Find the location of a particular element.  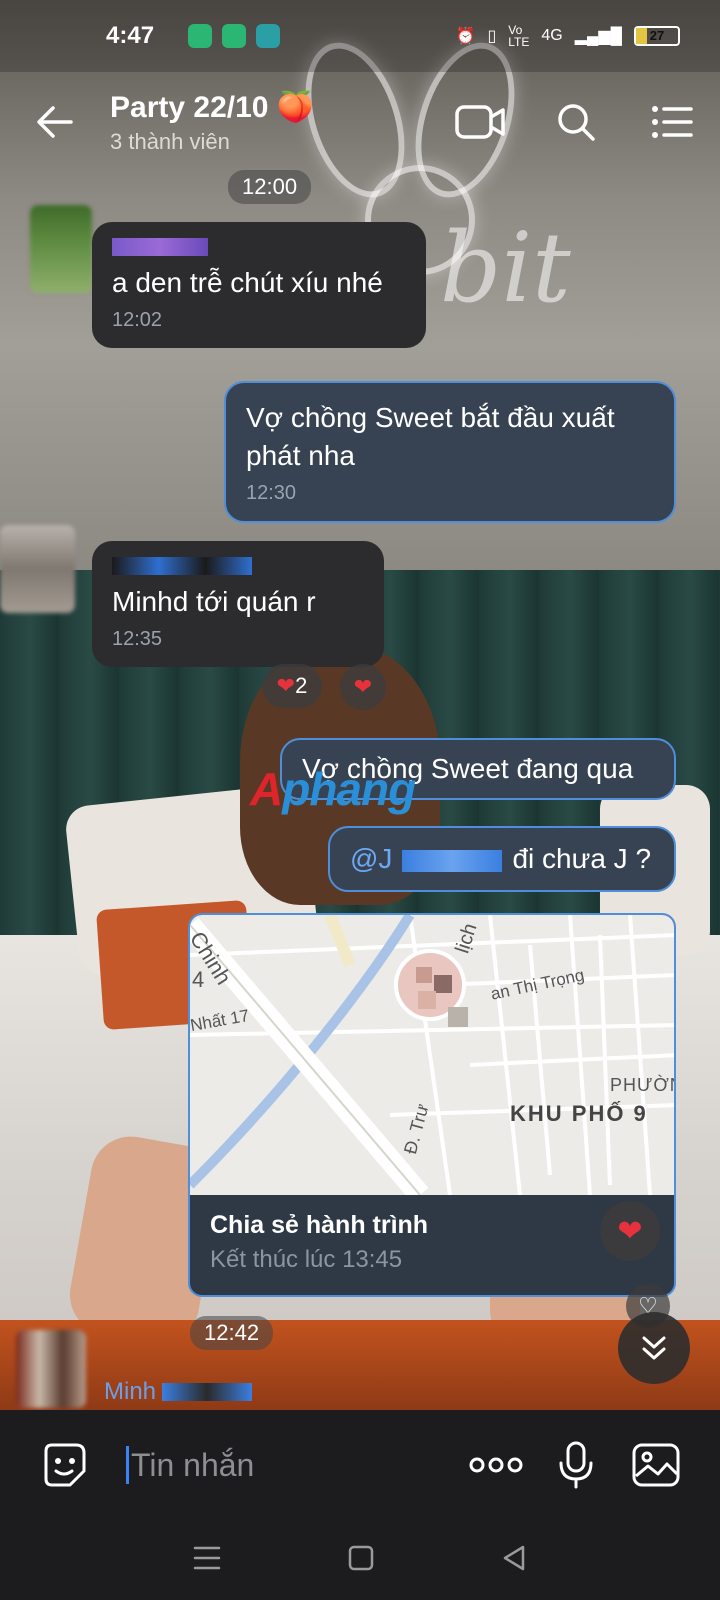

mention-tag: @J is located at coordinates (371, 858).